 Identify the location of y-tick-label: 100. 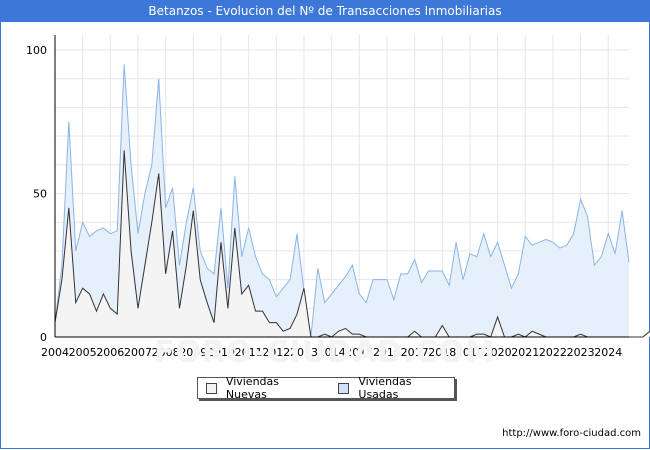
(36, 50).